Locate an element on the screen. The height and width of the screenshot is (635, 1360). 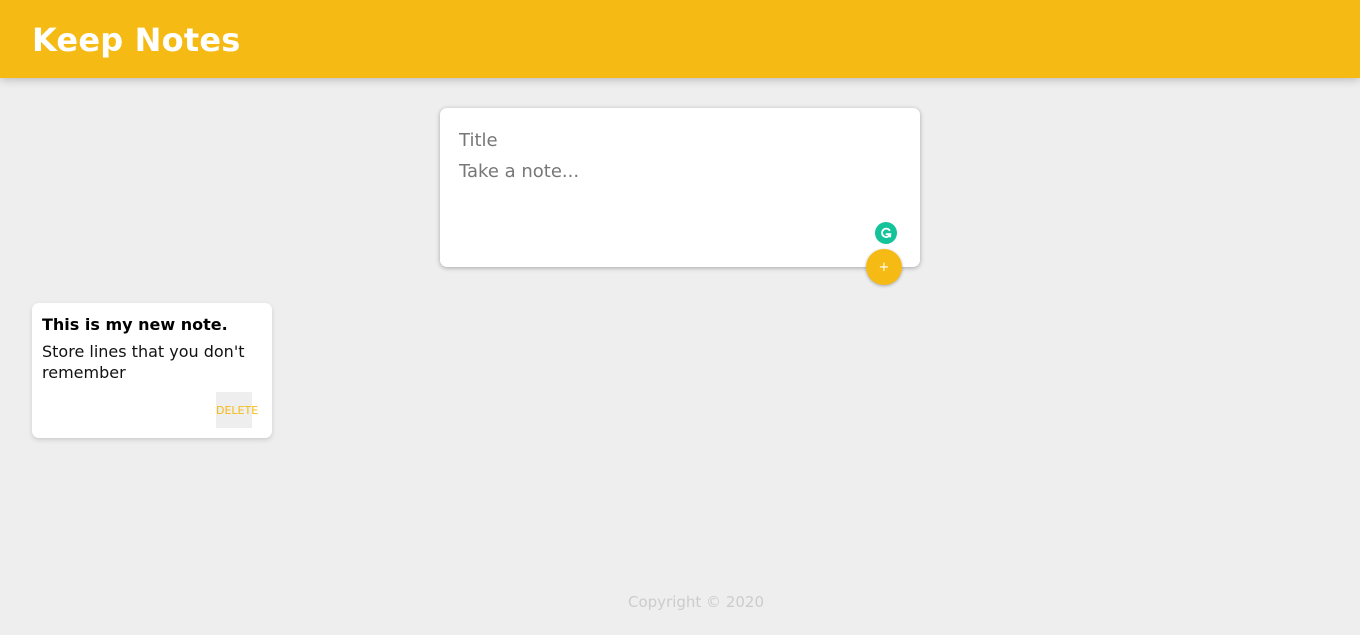
add-note-button: + is located at coordinates (884, 267).